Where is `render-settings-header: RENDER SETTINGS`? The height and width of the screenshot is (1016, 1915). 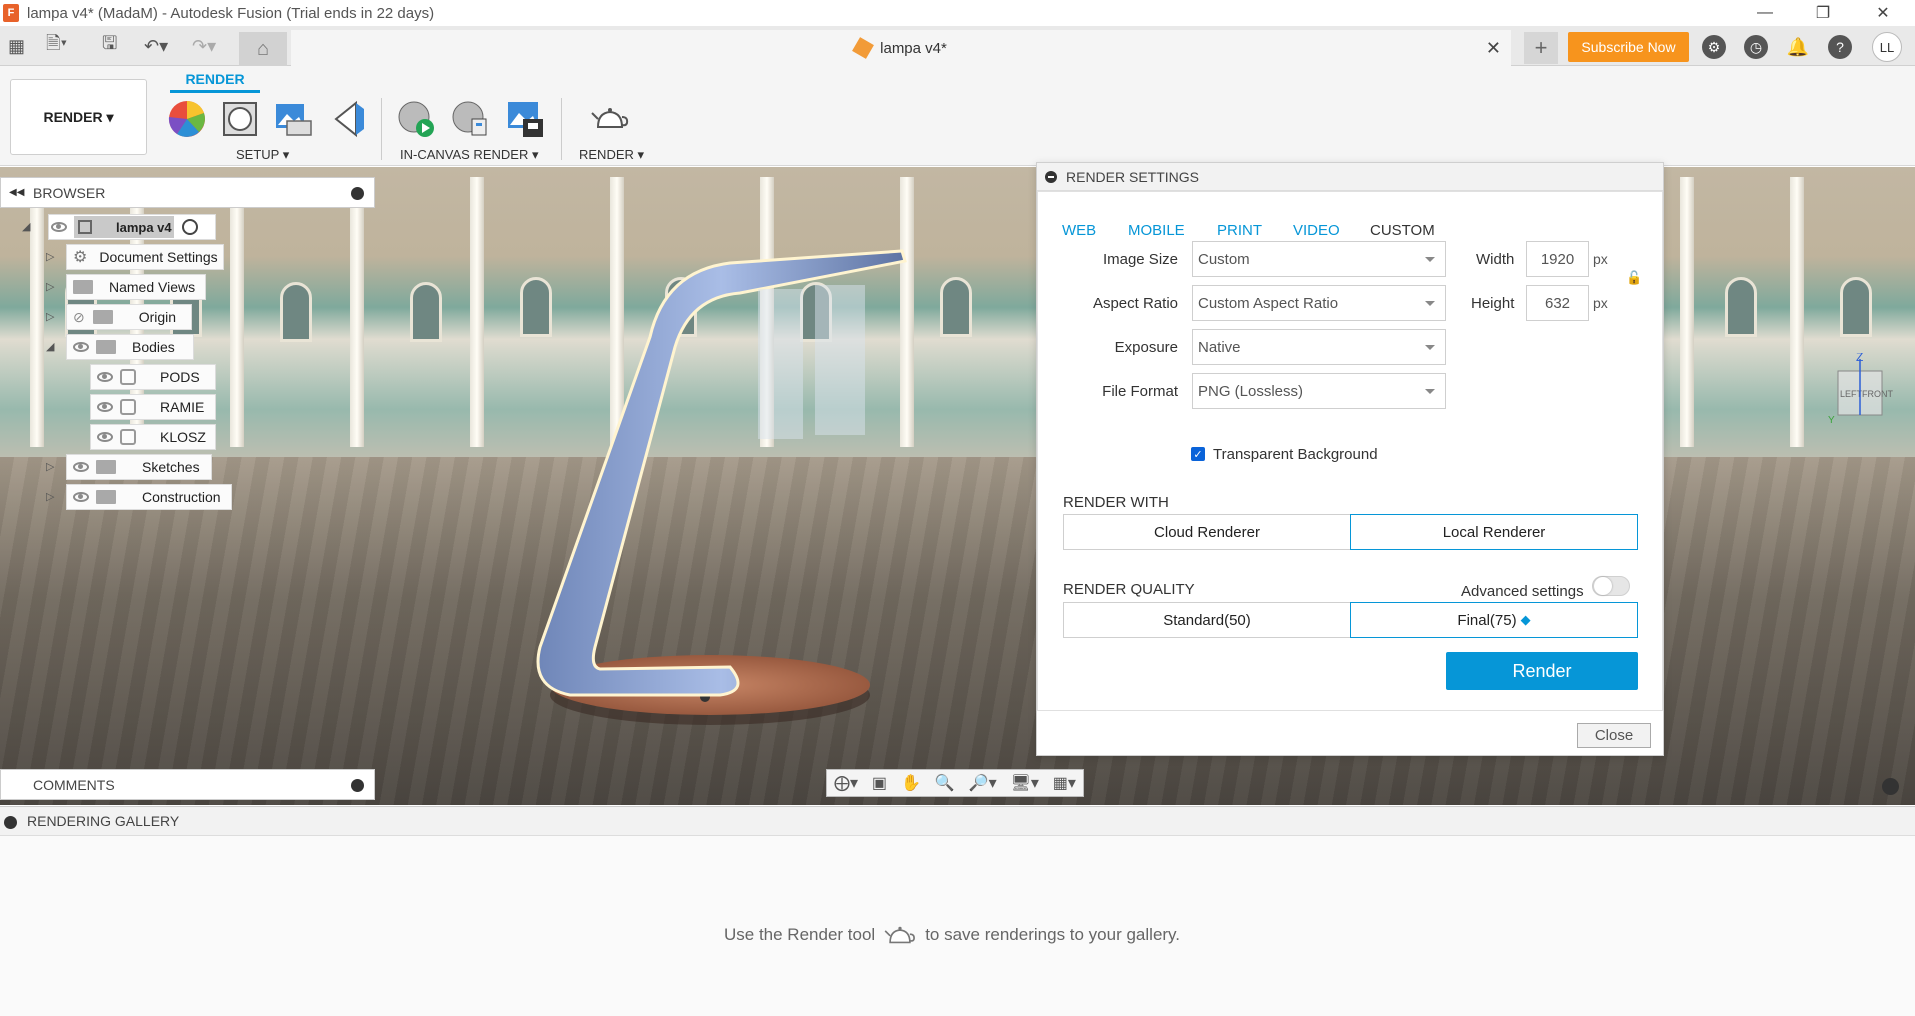
render-settings-header: RENDER SETTINGS is located at coordinates (1350, 177).